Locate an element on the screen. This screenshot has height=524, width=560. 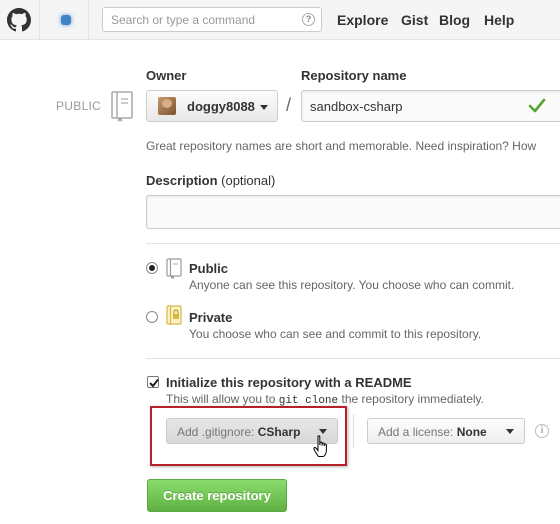
create-repository-button: Create repository is located at coordinates (217, 495).